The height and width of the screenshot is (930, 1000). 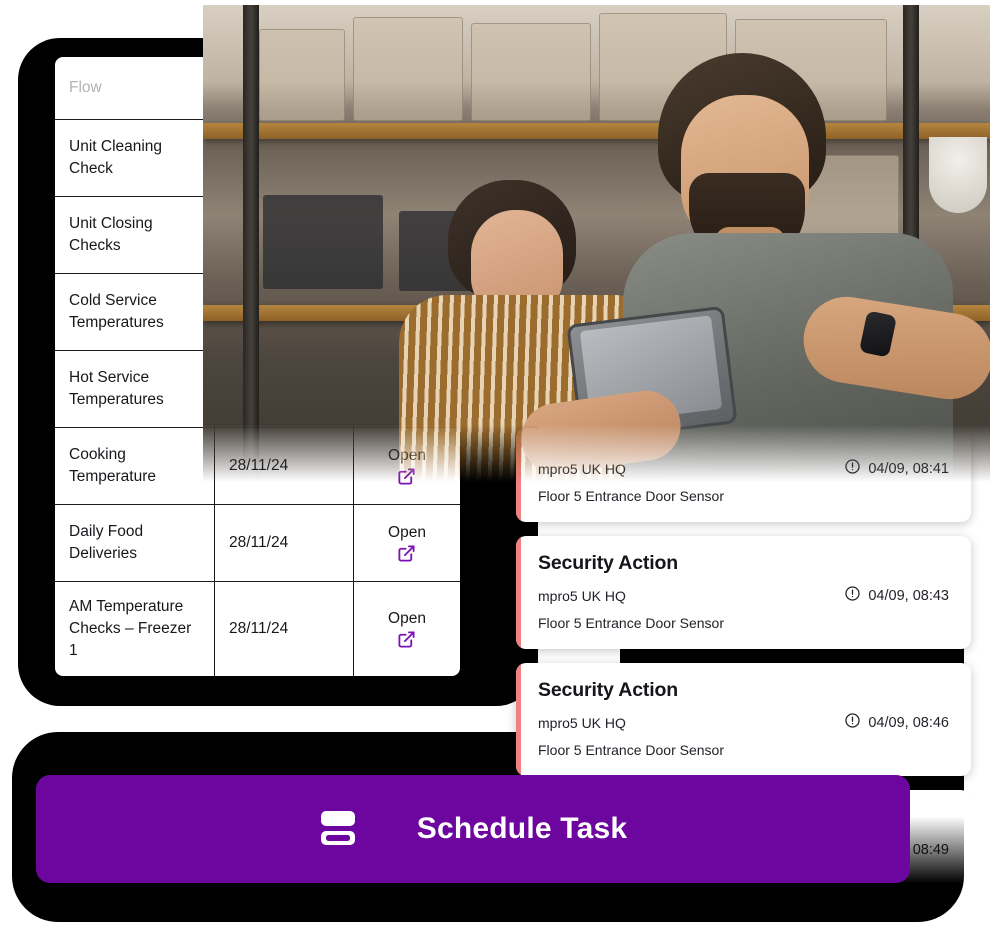 I want to click on alert-meta-row: mpro5 UK HQ 04/09, 08:46, so click(x=743, y=722).